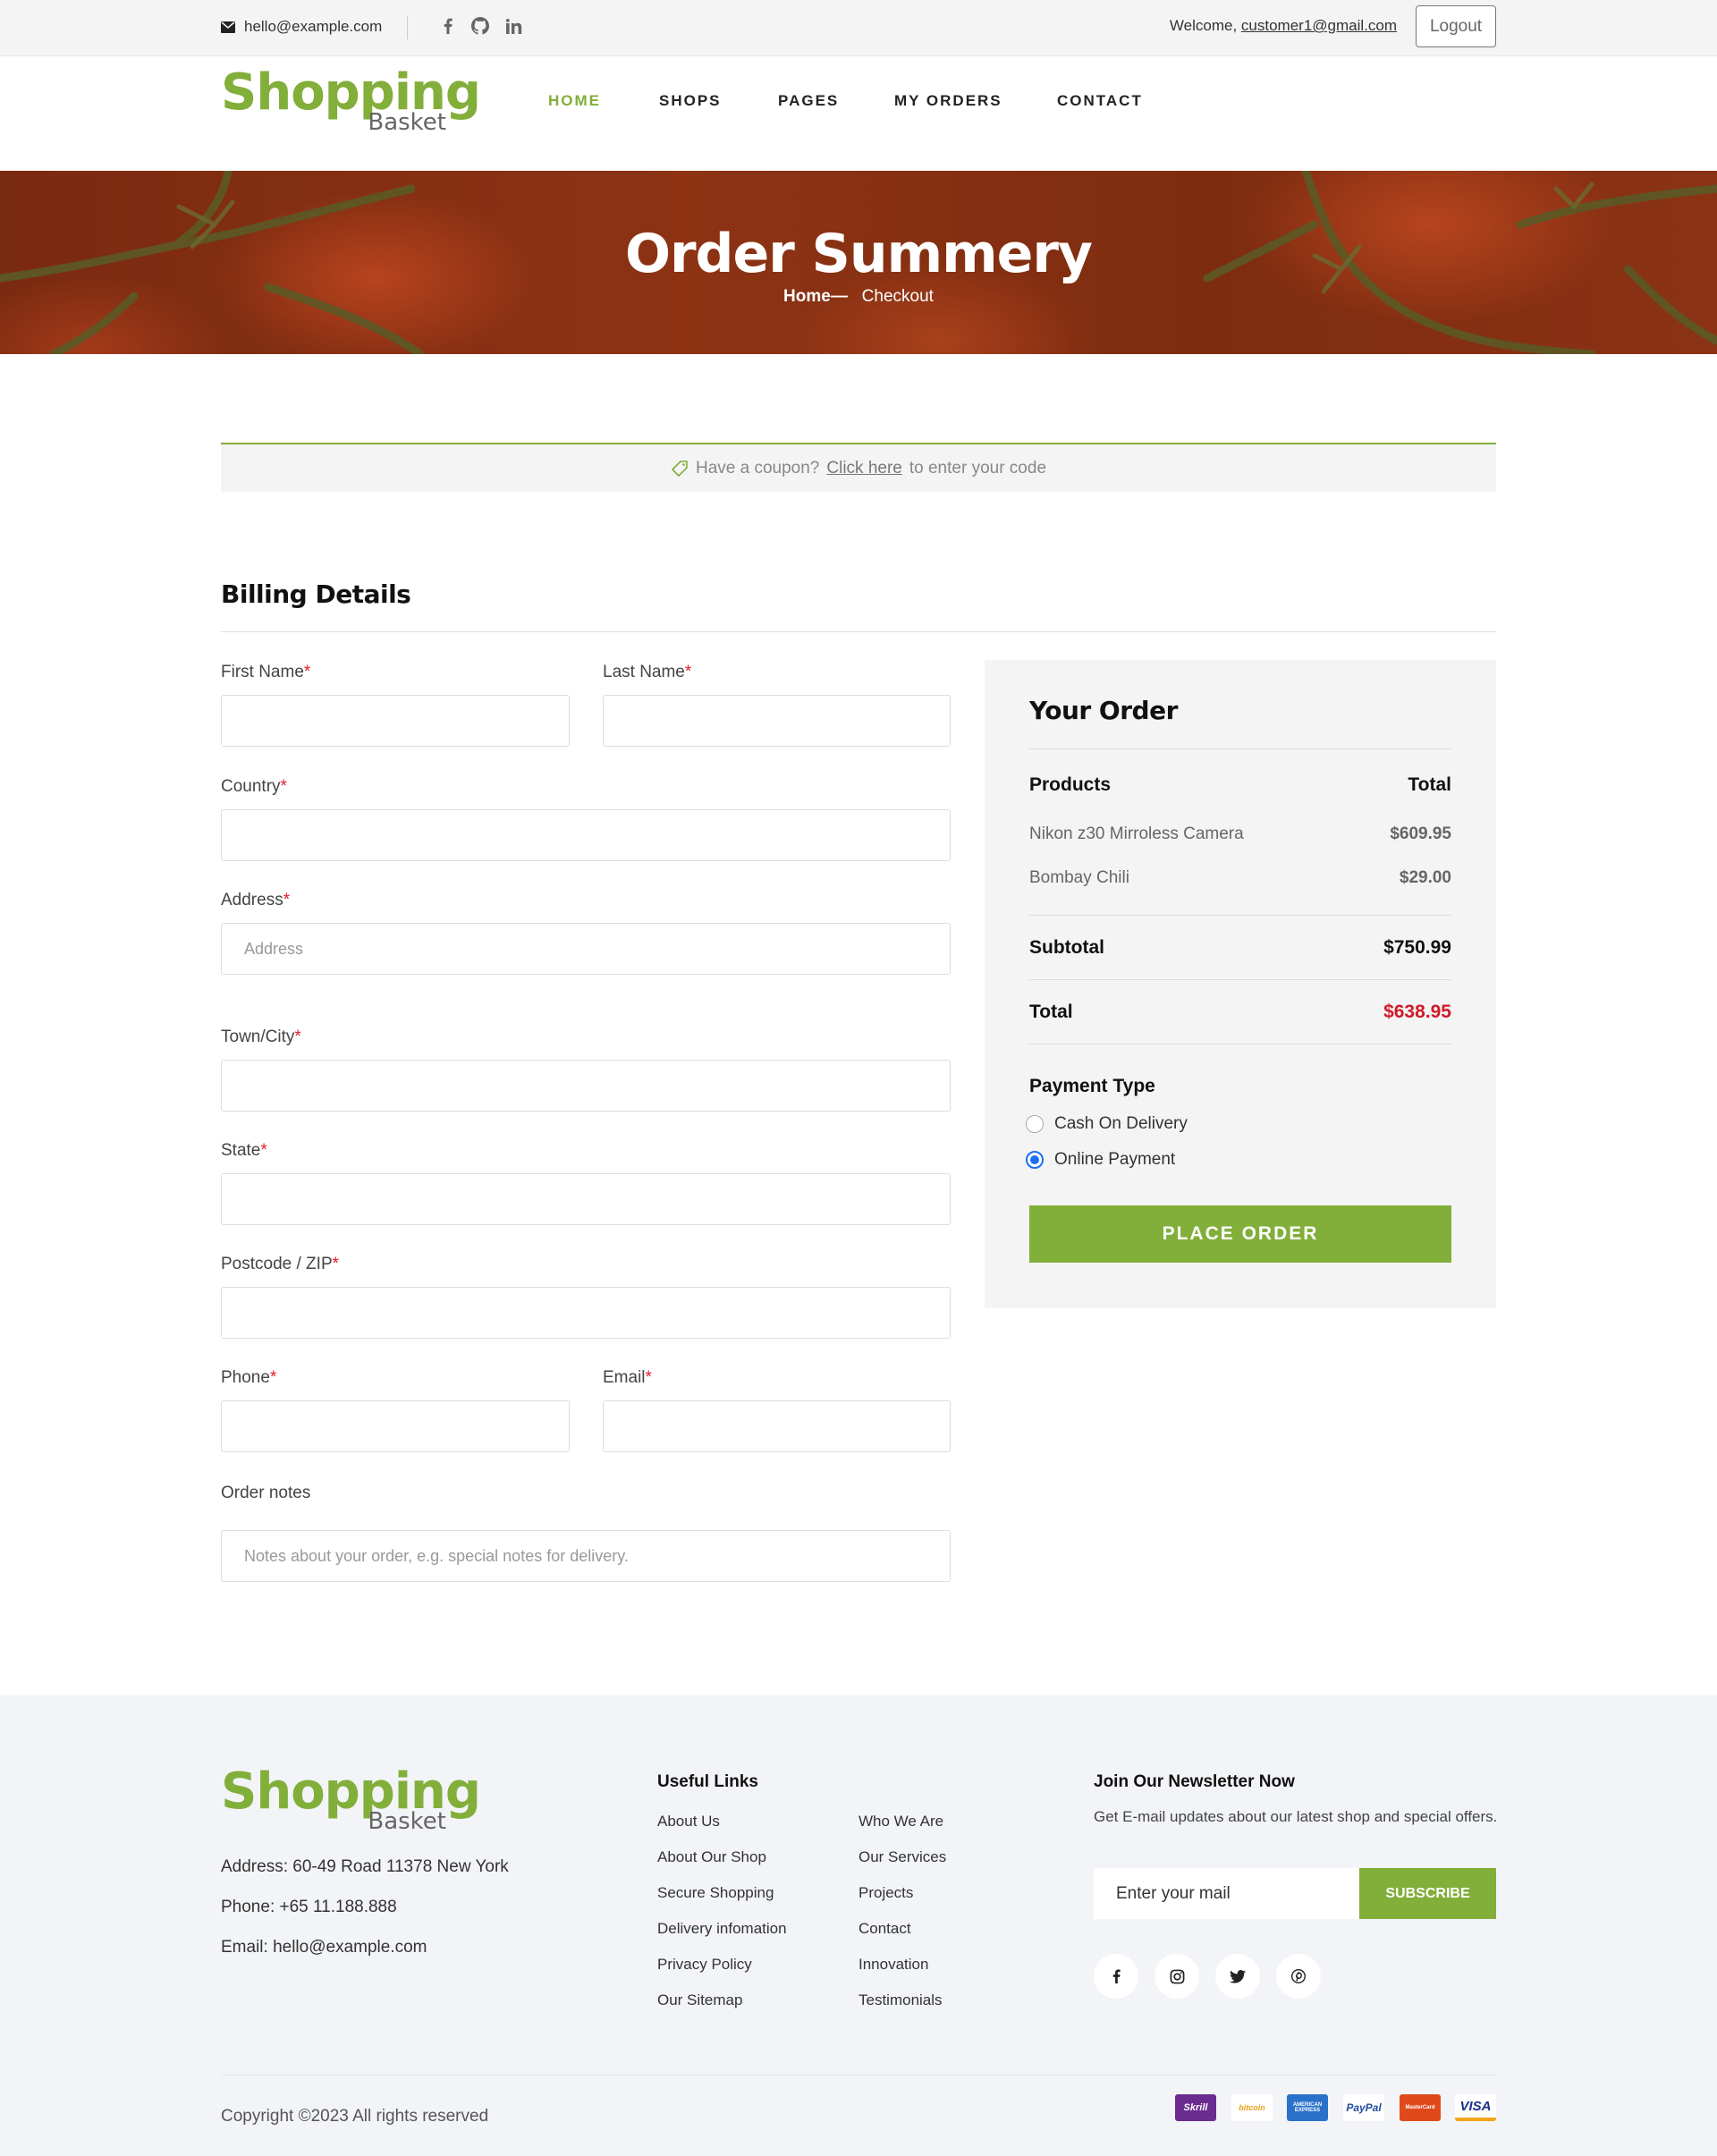 Image resolution: width=1717 pixels, height=2156 pixels. I want to click on bitcoin-icon: bitcoin, so click(1252, 2107).